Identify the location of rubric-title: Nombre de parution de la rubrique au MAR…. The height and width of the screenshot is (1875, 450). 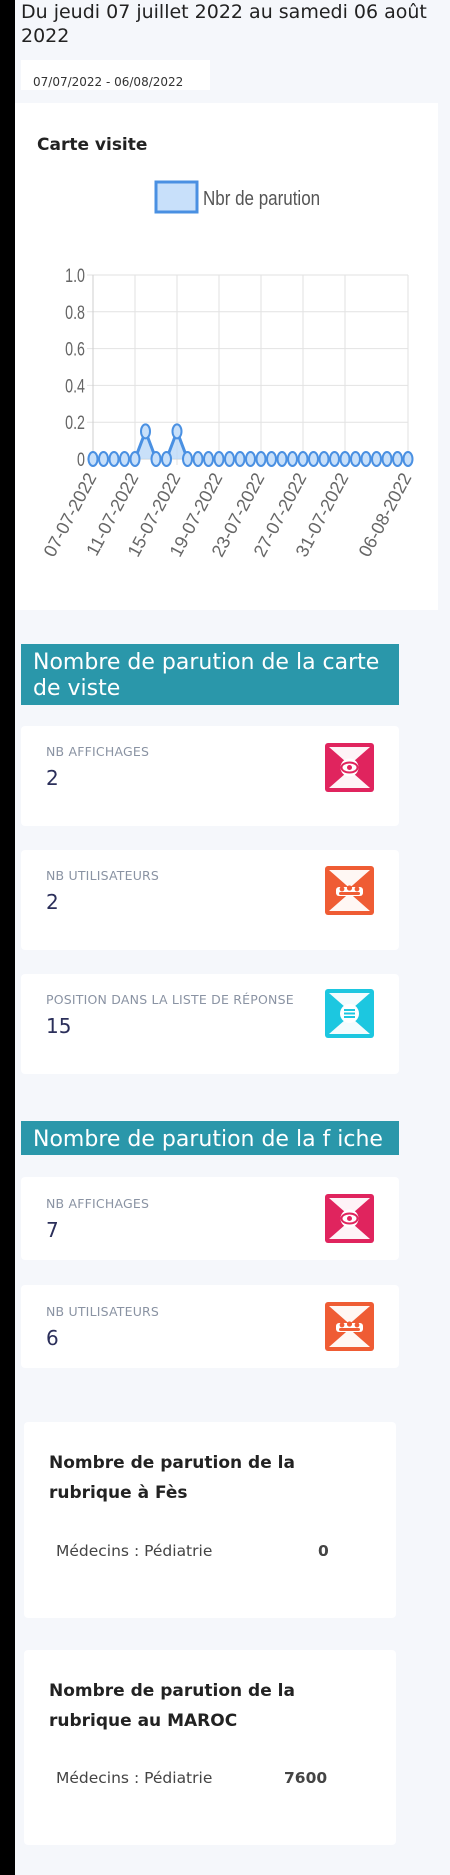
(172, 1706).